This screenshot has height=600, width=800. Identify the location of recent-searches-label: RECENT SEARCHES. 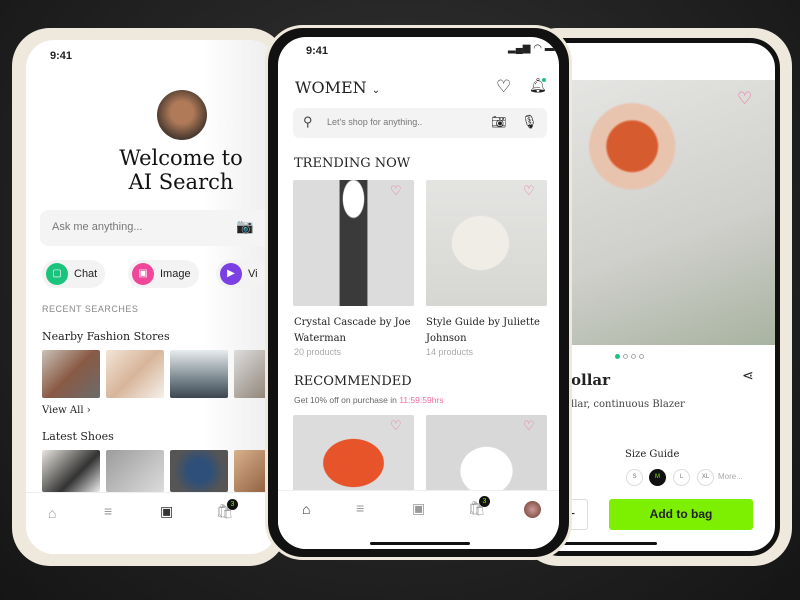
(90, 309).